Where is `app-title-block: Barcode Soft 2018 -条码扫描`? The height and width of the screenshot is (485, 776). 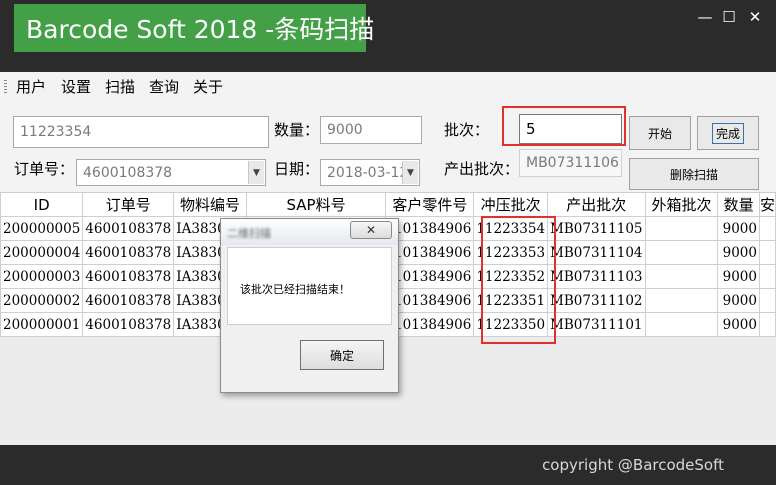
app-title-block: Barcode Soft 2018 -条码扫描 is located at coordinates (194, 28).